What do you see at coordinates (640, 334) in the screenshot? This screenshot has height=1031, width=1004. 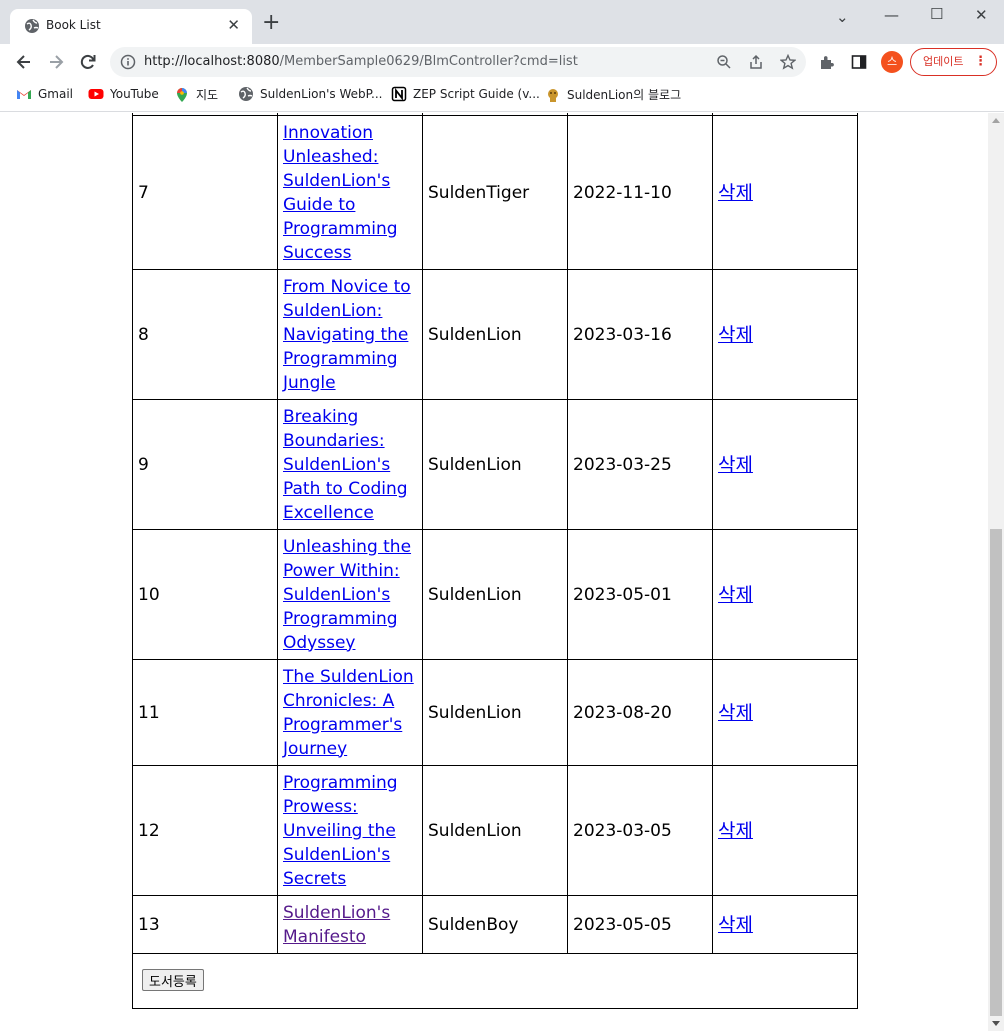 I see `book-date: 2023-03-16` at bounding box center [640, 334].